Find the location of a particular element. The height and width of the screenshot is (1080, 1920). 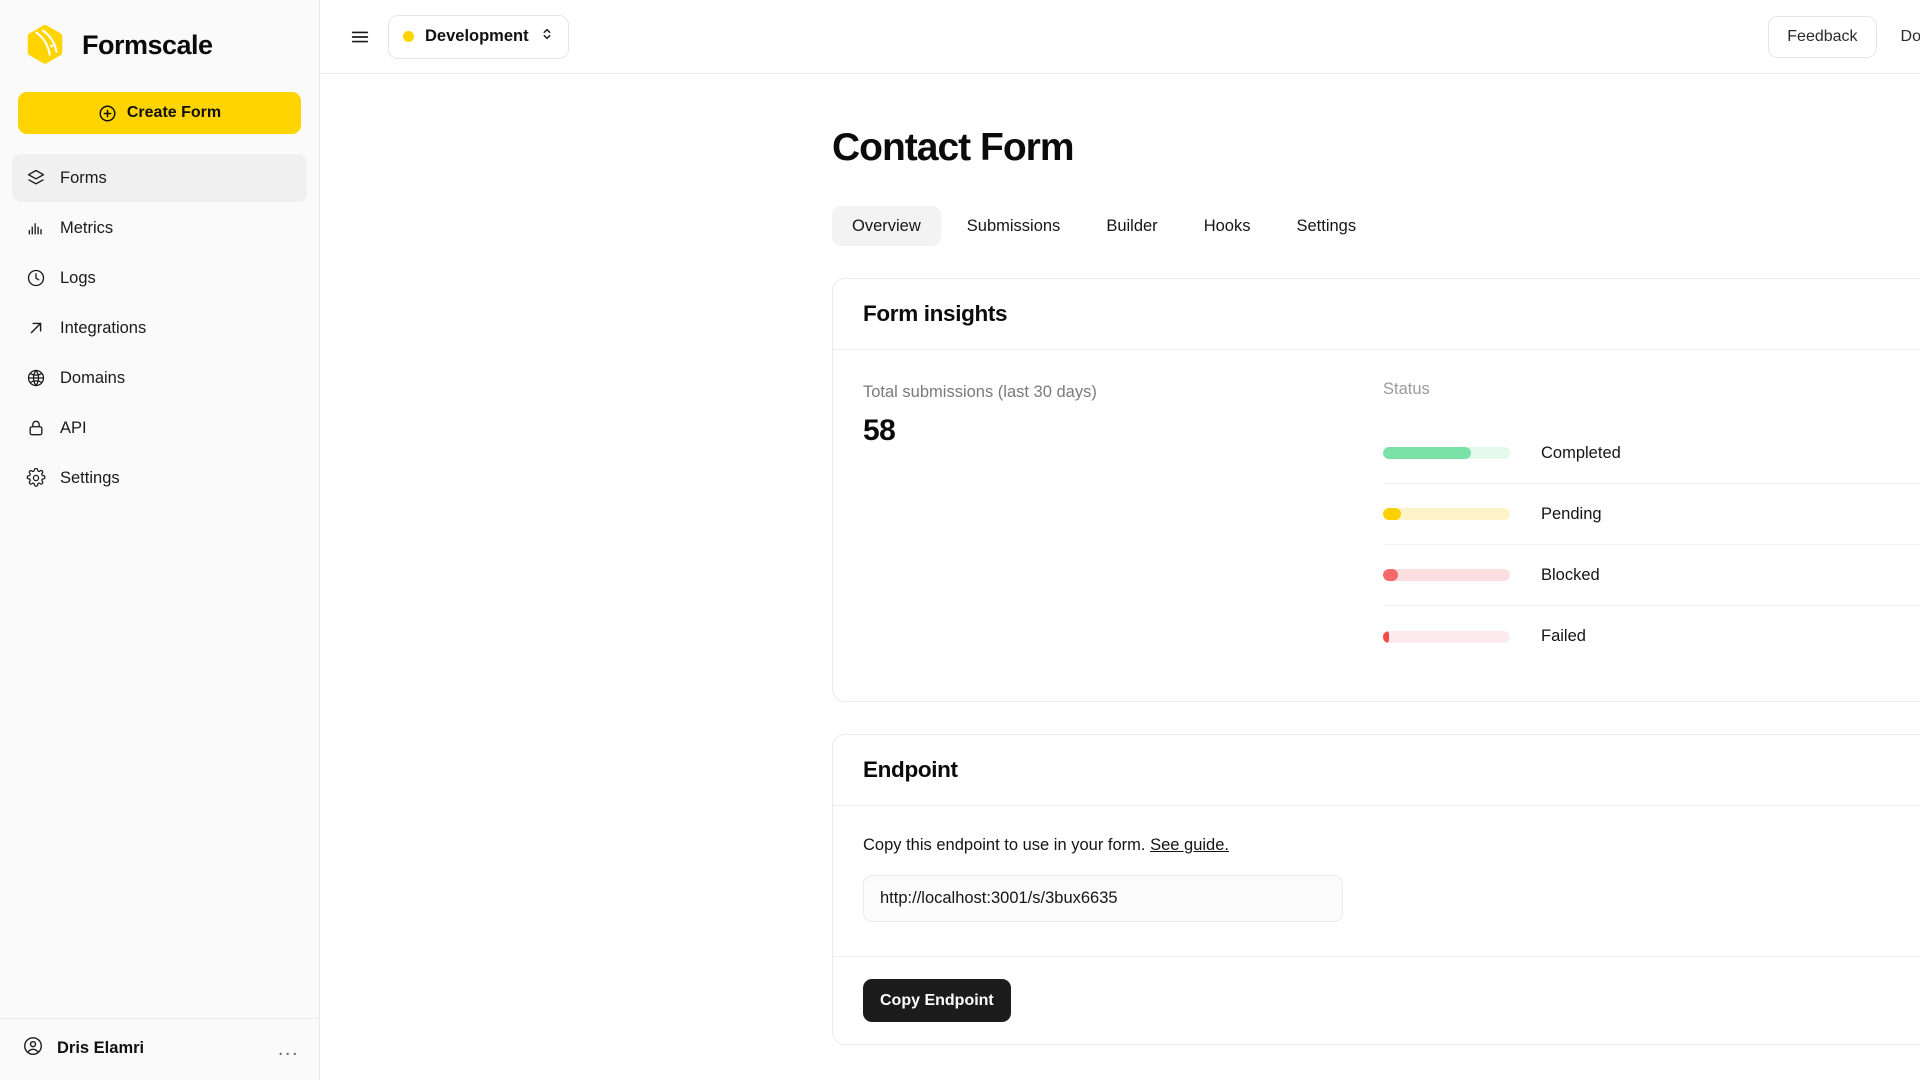

see-guide-link: See guide. is located at coordinates (1189, 845).